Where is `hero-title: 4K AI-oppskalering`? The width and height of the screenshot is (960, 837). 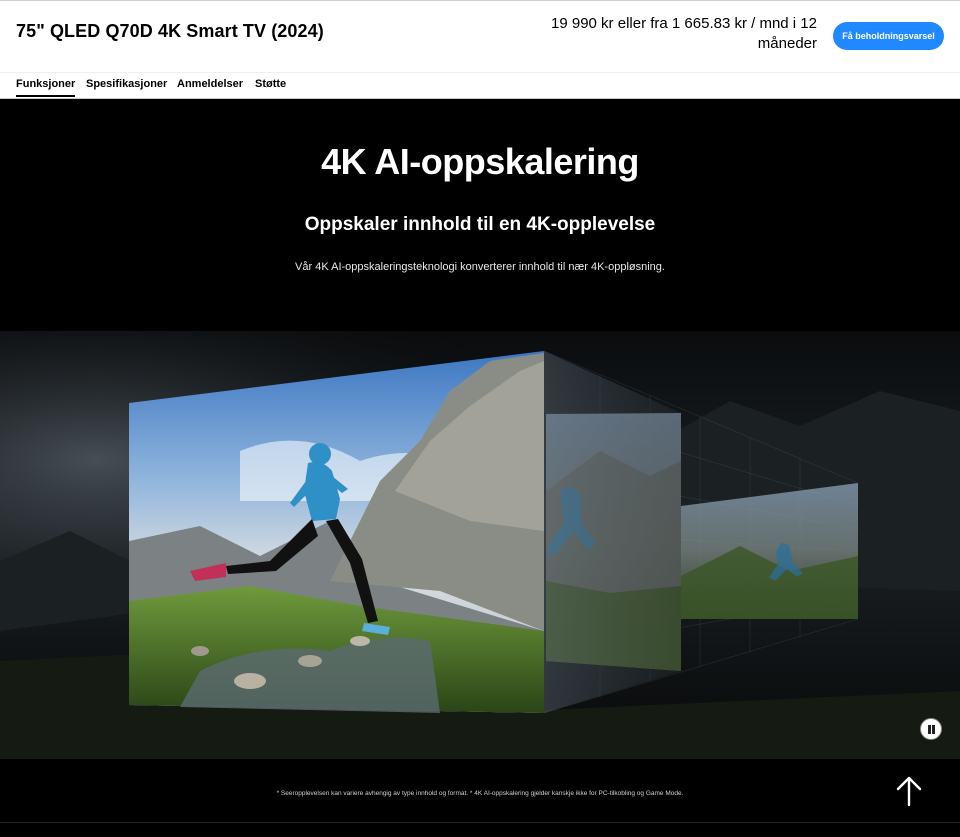 hero-title: 4K AI-oppskalering is located at coordinates (480, 161).